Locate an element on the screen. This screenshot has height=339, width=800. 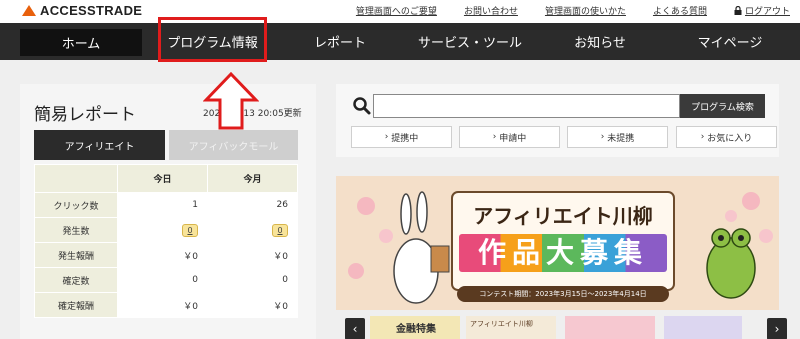
today-value: 0 is located at coordinates (162, 280).